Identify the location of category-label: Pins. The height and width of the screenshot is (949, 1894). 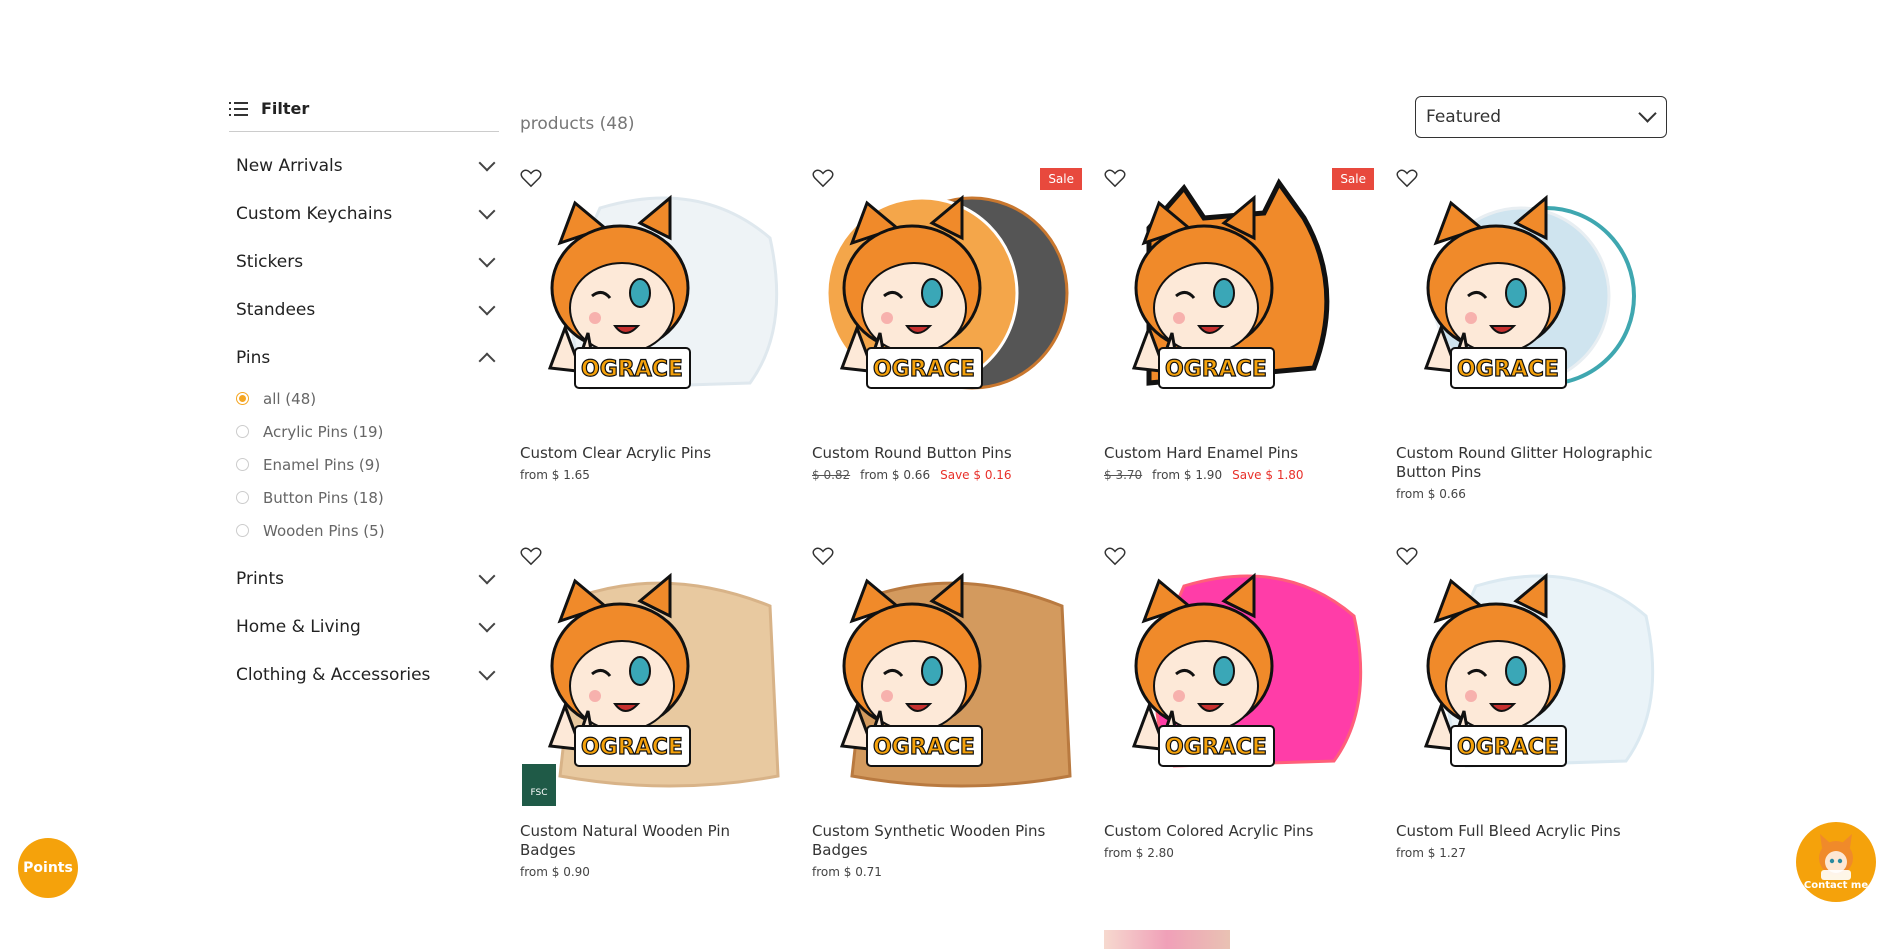
(253, 358).